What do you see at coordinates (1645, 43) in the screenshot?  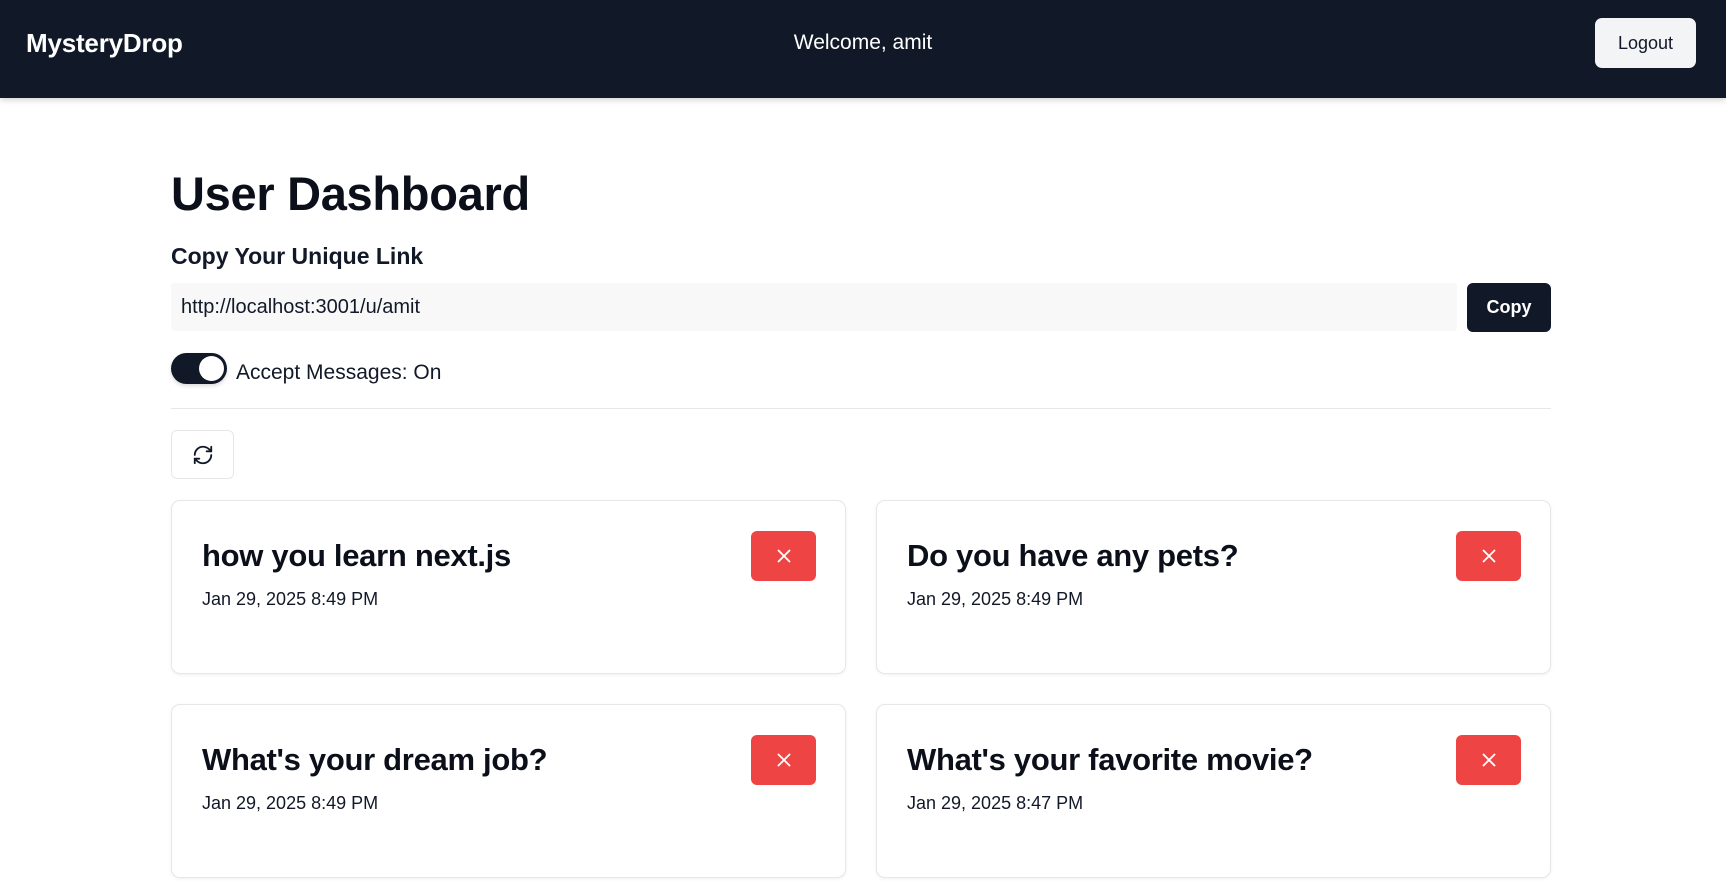 I see `logout-button: Logout` at bounding box center [1645, 43].